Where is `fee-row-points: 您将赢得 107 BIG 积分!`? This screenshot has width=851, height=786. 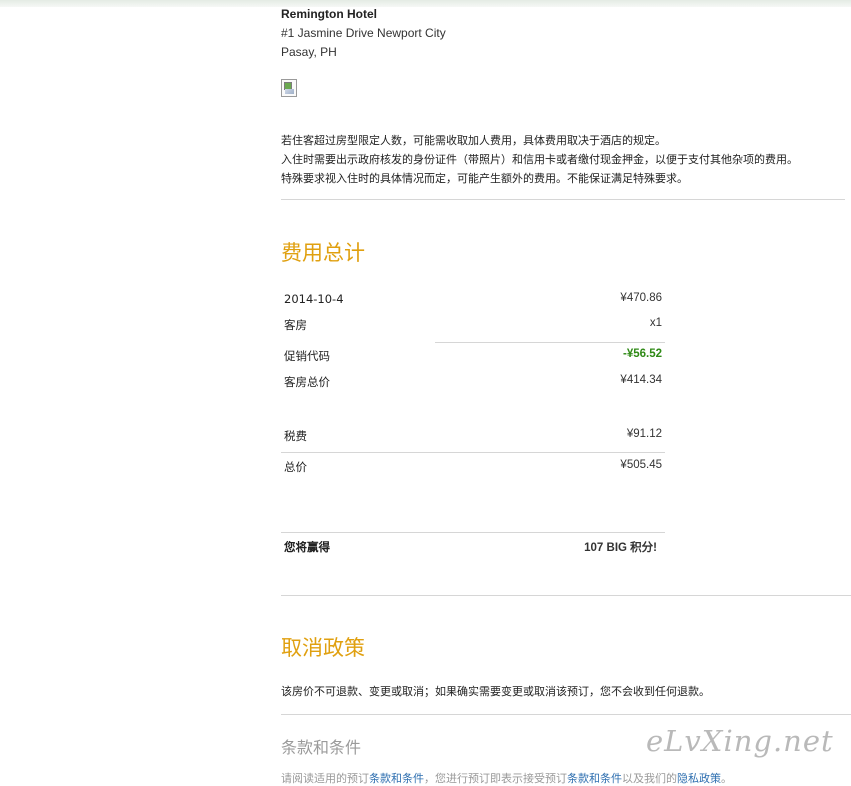 fee-row-points: 您将赢得 107 BIG 积分! is located at coordinates (473, 547).